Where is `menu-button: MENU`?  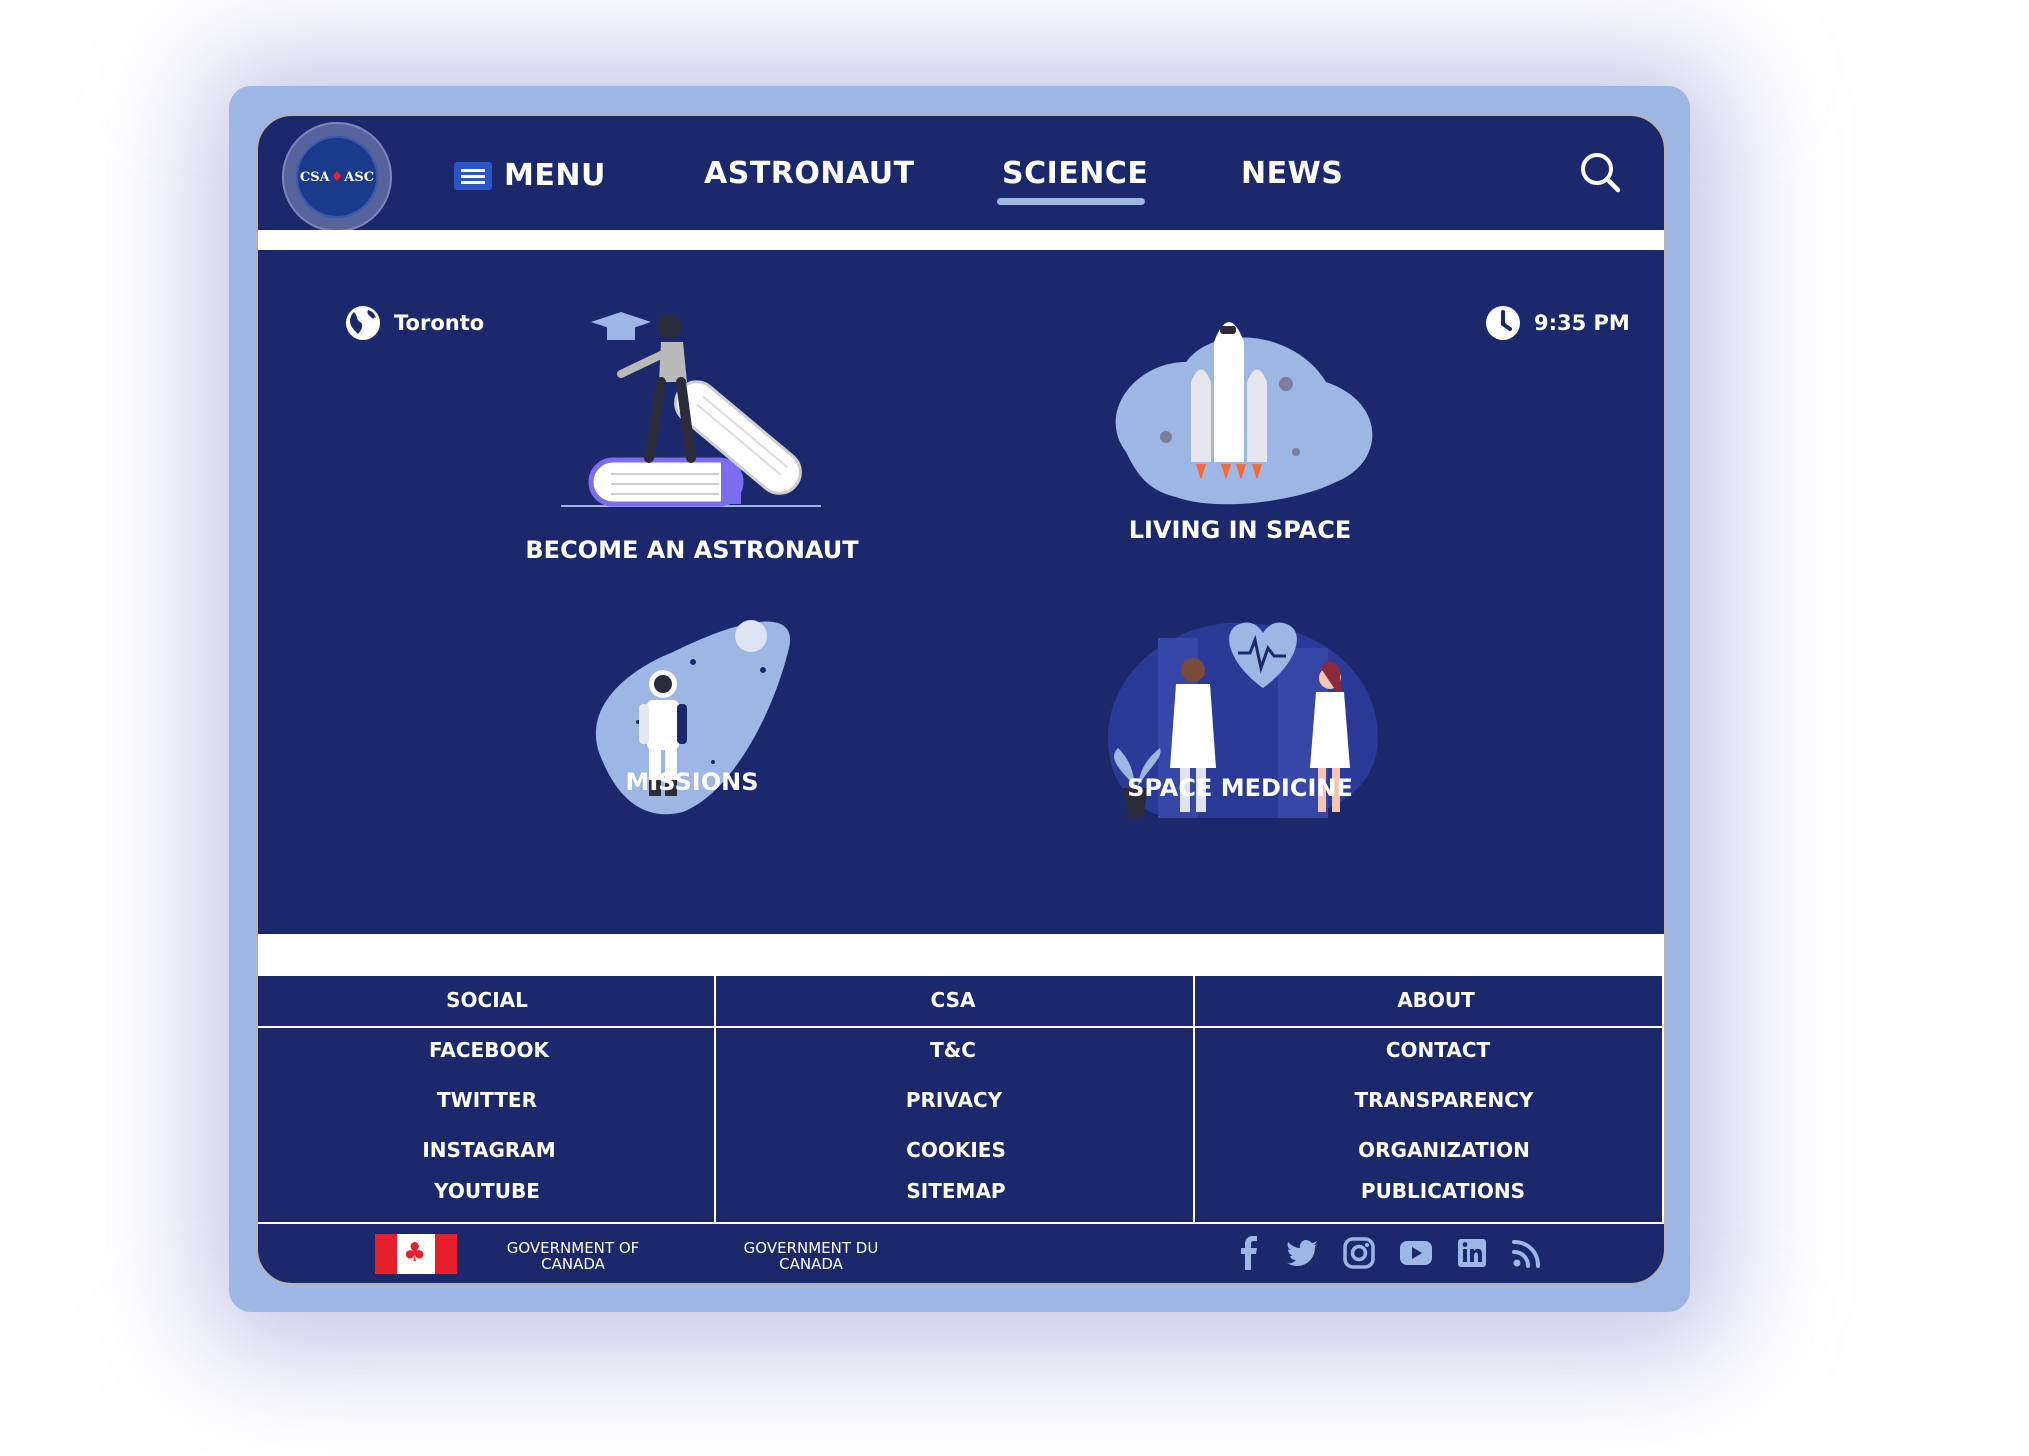
menu-button: MENU is located at coordinates (530, 175).